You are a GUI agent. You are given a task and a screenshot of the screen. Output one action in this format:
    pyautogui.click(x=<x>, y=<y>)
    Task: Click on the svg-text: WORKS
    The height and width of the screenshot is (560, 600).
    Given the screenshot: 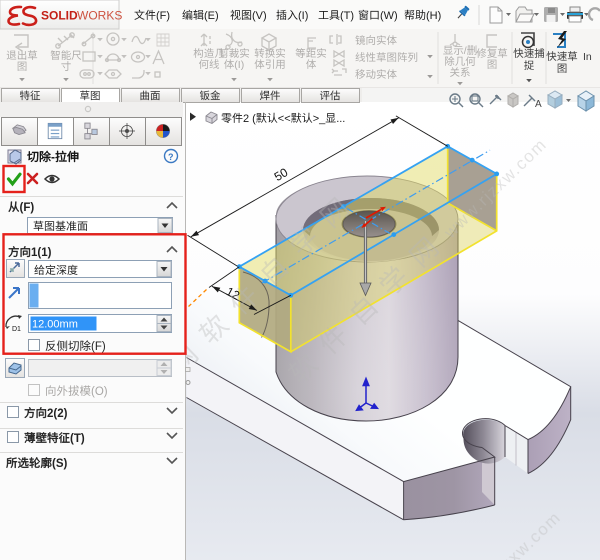 What is the action you would take?
    pyautogui.click(x=99, y=16)
    